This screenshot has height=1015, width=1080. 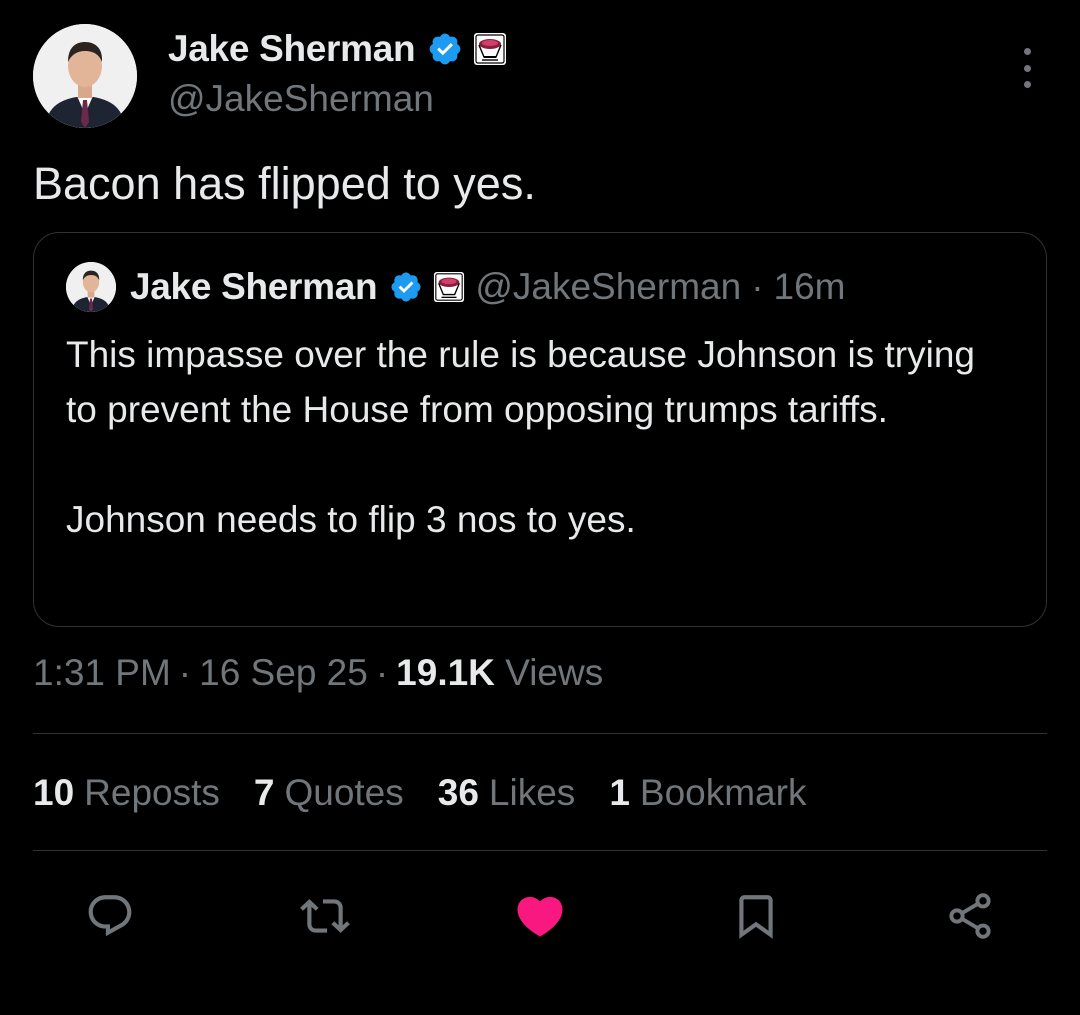 I want to click on heart-icon, so click(x=540, y=916).